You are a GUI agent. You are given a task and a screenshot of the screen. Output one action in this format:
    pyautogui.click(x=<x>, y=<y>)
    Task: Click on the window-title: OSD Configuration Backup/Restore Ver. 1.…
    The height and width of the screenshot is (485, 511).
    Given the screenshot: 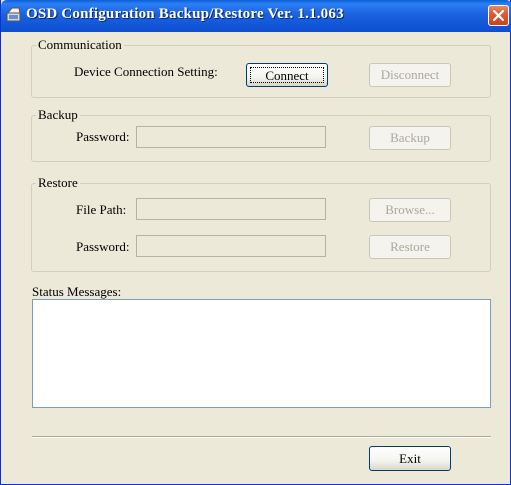 What is the action you would take?
    pyautogui.click(x=185, y=14)
    